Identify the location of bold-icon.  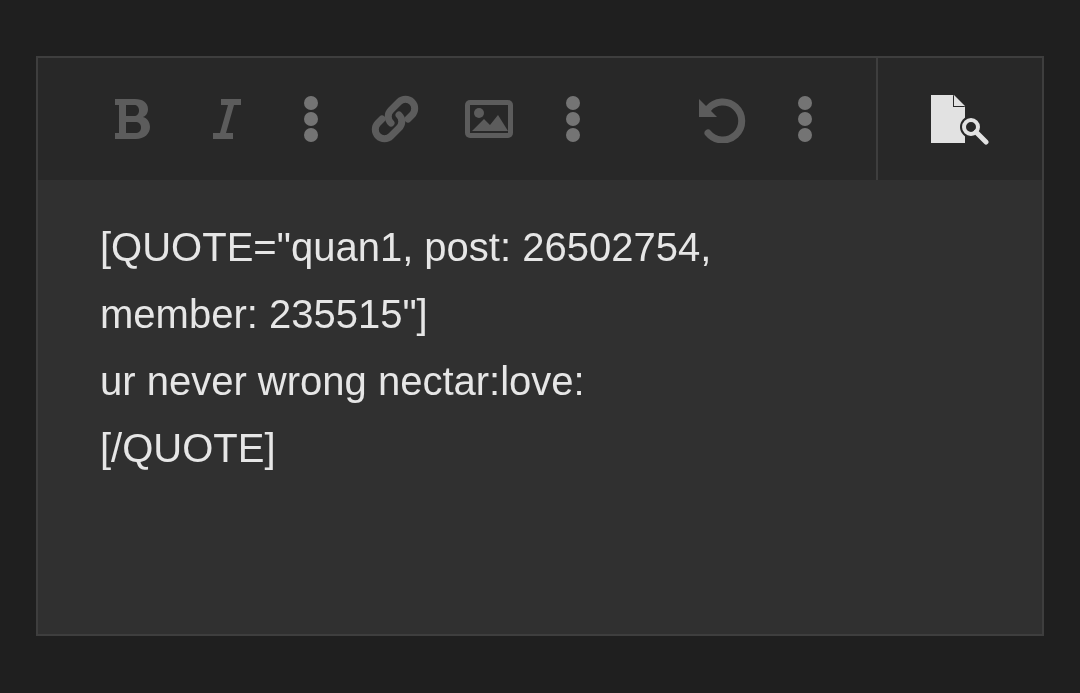
(133, 119).